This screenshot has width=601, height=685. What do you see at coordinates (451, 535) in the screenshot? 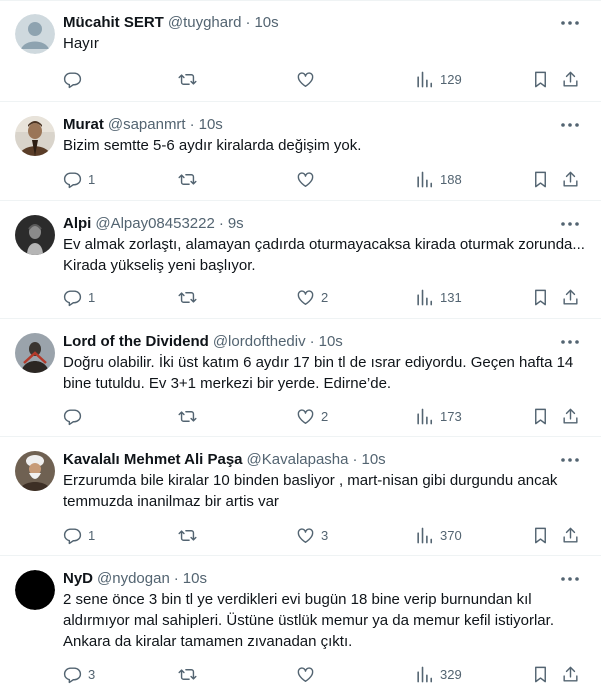
I see `view-count: 370` at bounding box center [451, 535].